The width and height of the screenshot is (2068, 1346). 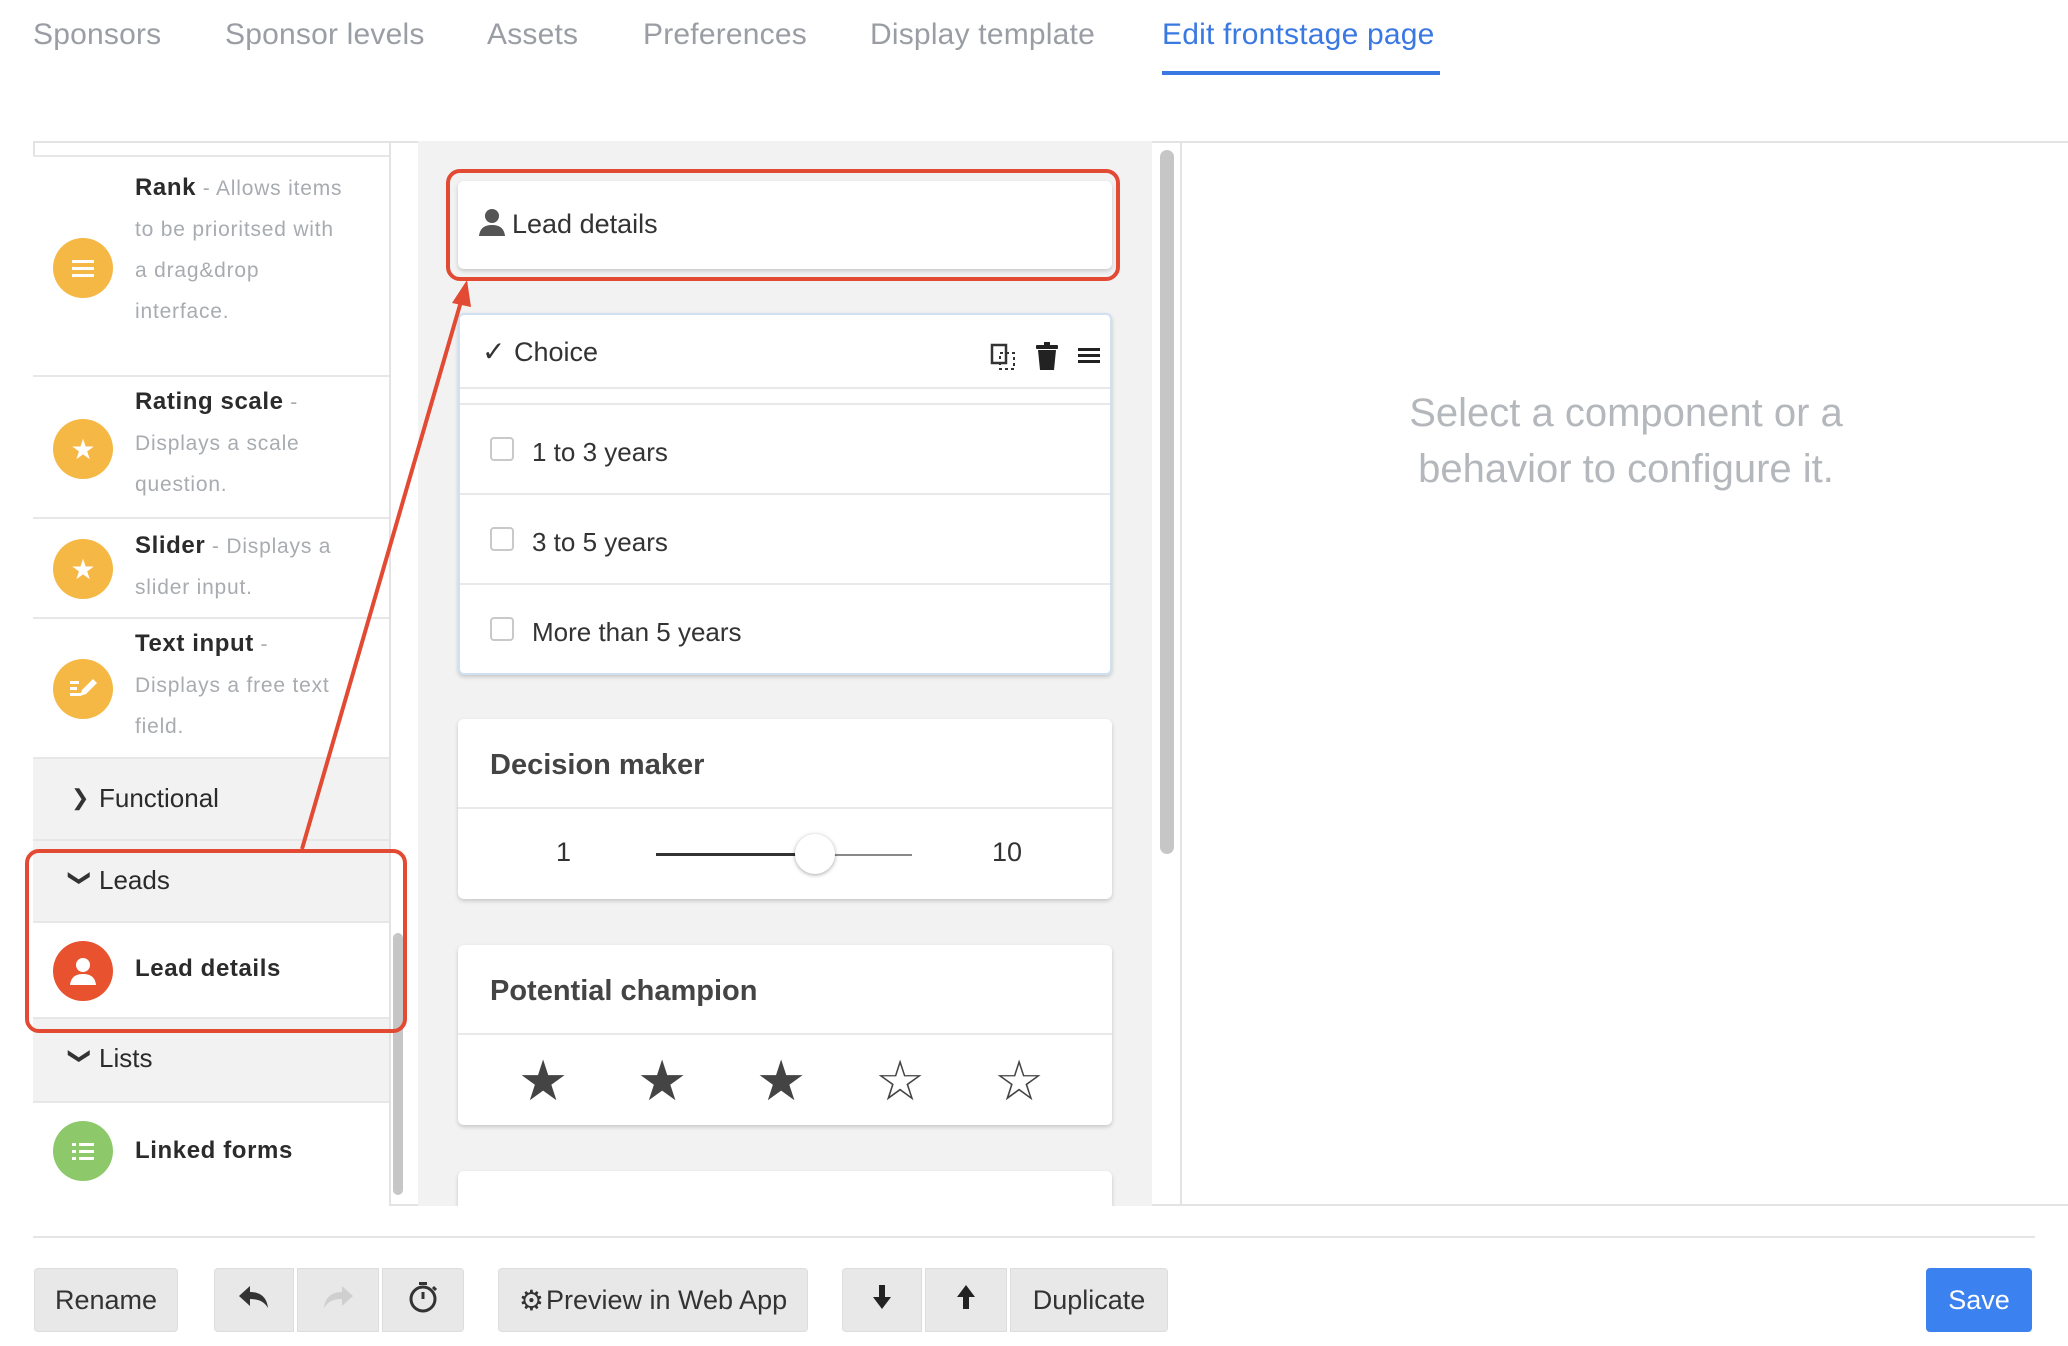 I want to click on palette-item-text-input: Text input - Displays a free text field., so click(x=211, y=689).